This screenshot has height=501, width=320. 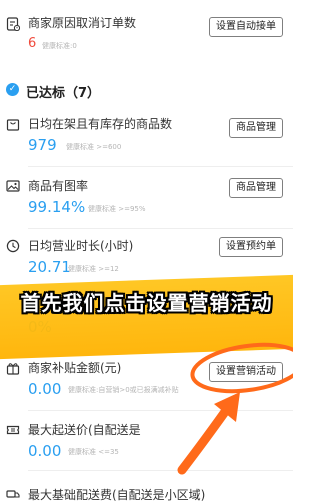 I want to click on metric-title: 最大起送价(自配送是, so click(x=84, y=430).